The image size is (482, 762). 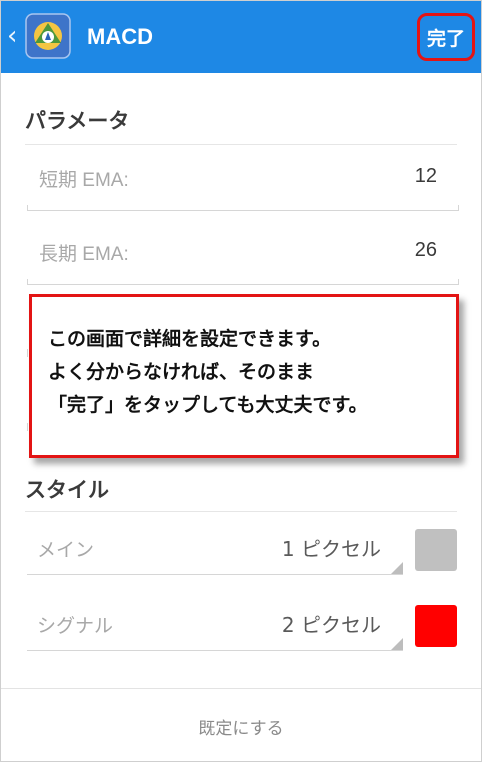 I want to click on reset-defaults-button: 既定にする, so click(x=241, y=726).